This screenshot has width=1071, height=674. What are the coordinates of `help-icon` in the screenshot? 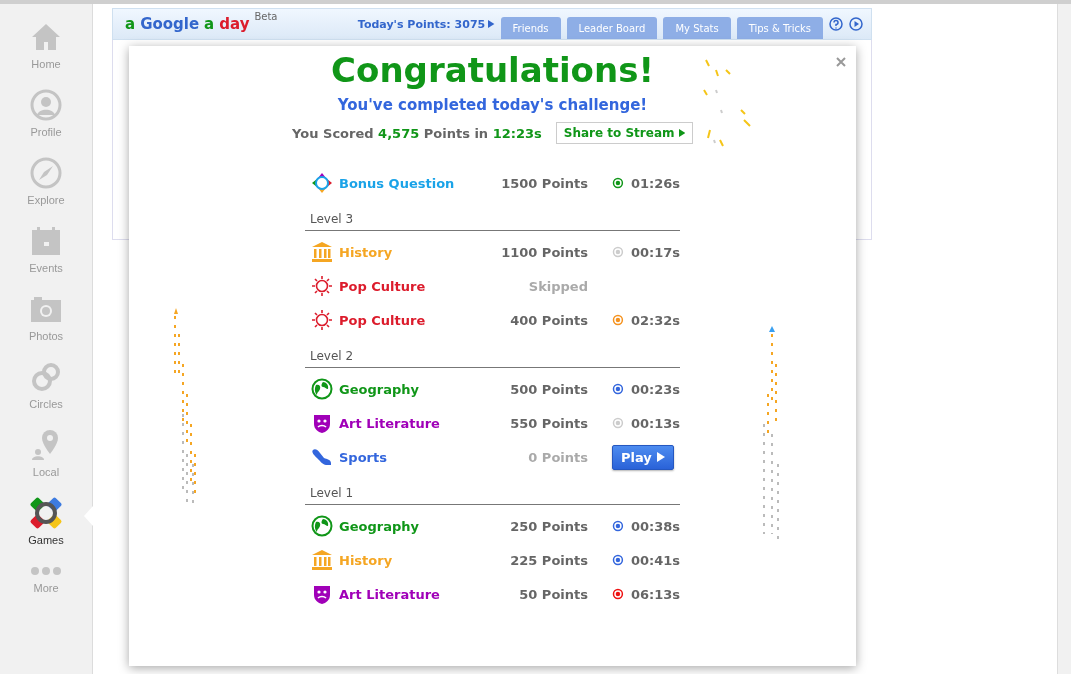 It's located at (836, 24).